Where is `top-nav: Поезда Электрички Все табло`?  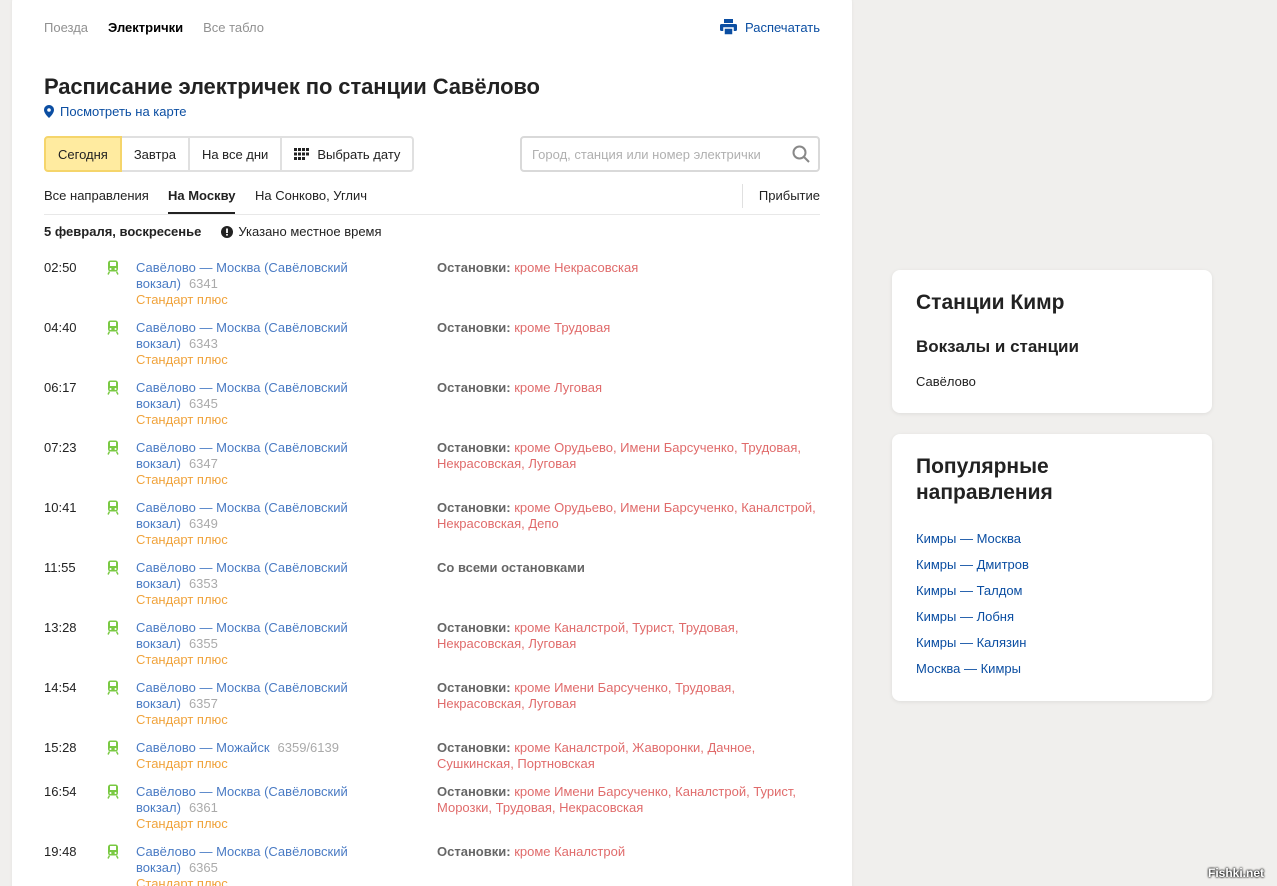 top-nav: Поезда Электрички Все табло is located at coordinates (154, 28).